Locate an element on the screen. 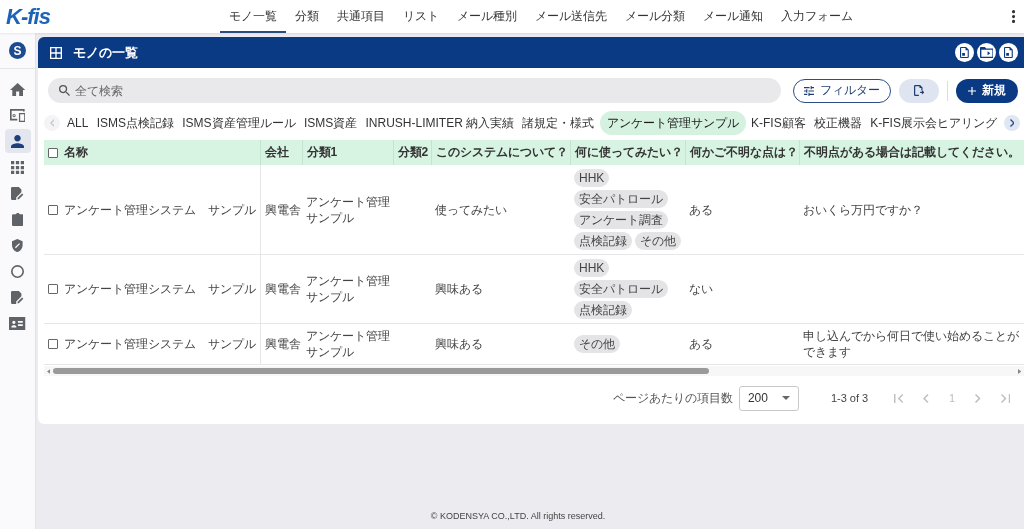 The image size is (1024, 529). nav-tab: 分類 is located at coordinates (307, 16).